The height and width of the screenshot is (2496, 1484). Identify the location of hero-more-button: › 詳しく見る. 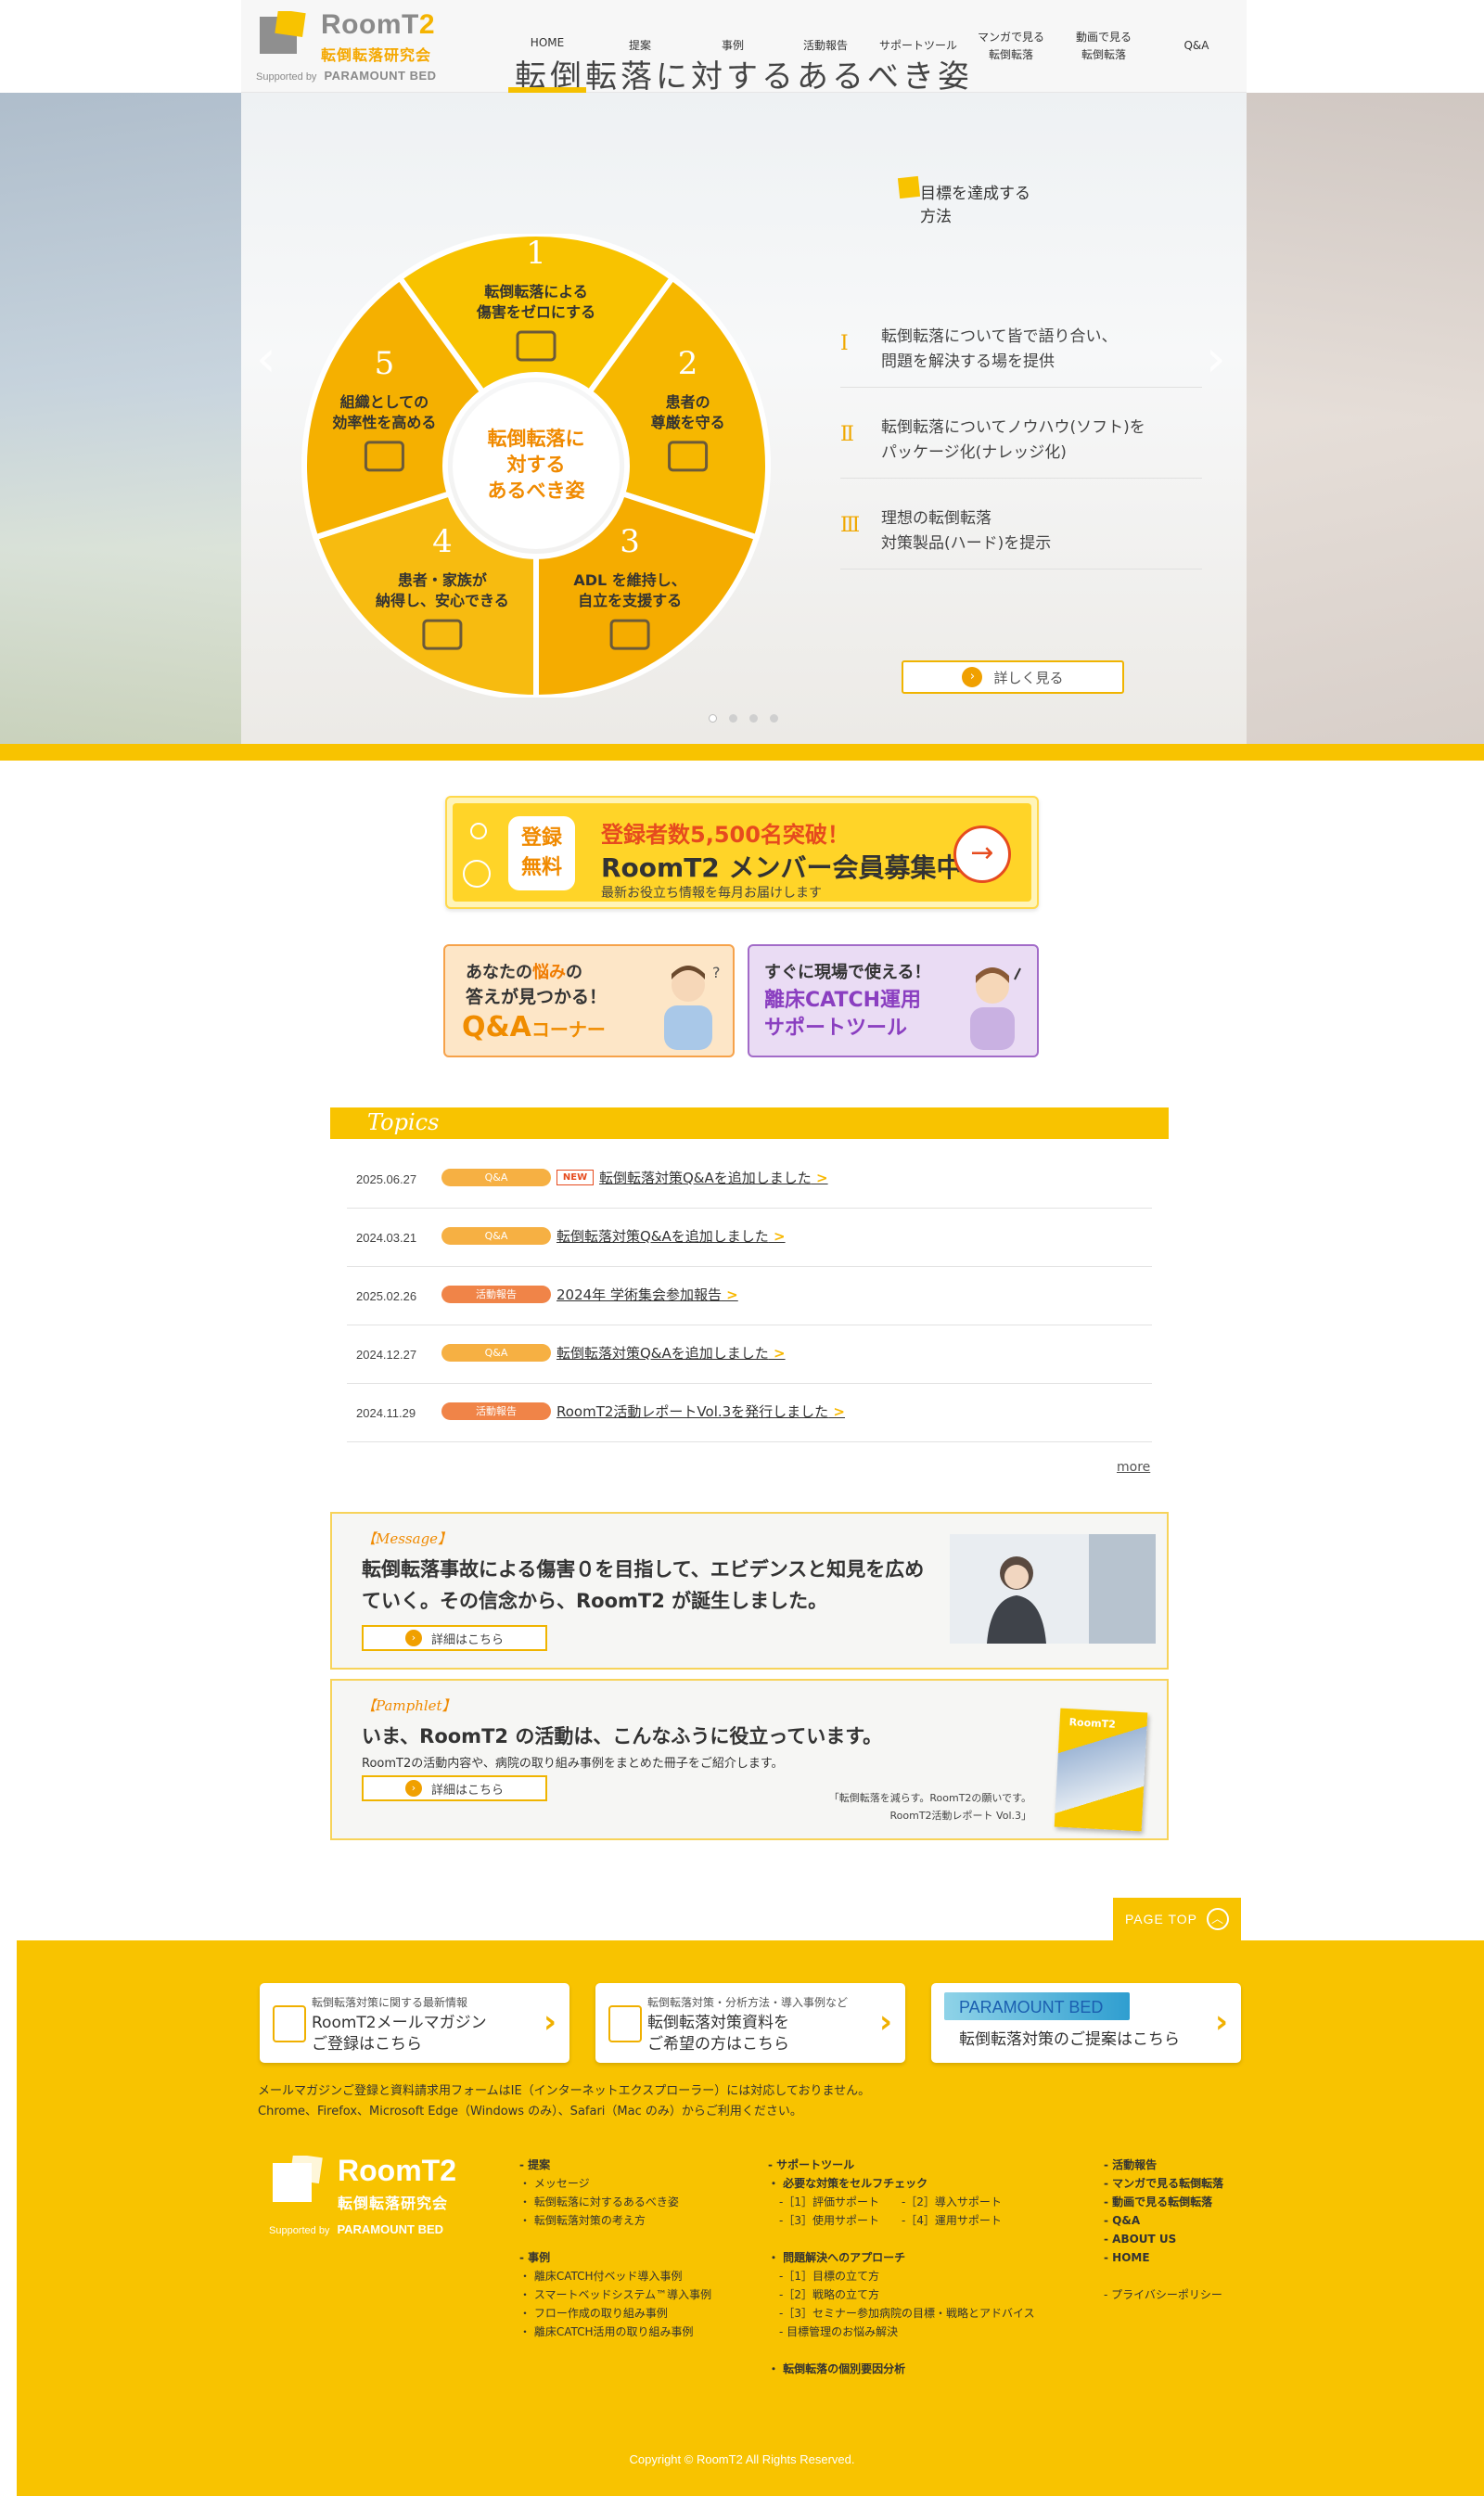
(1013, 677).